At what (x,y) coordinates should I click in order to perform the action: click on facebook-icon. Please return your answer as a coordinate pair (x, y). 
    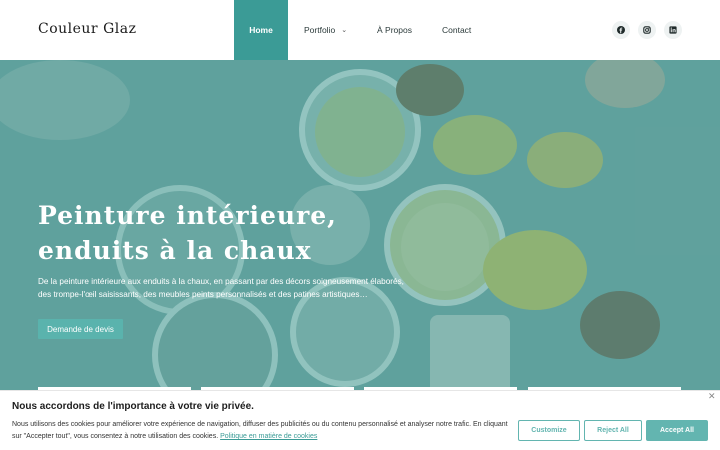
    Looking at the image, I should click on (621, 30).